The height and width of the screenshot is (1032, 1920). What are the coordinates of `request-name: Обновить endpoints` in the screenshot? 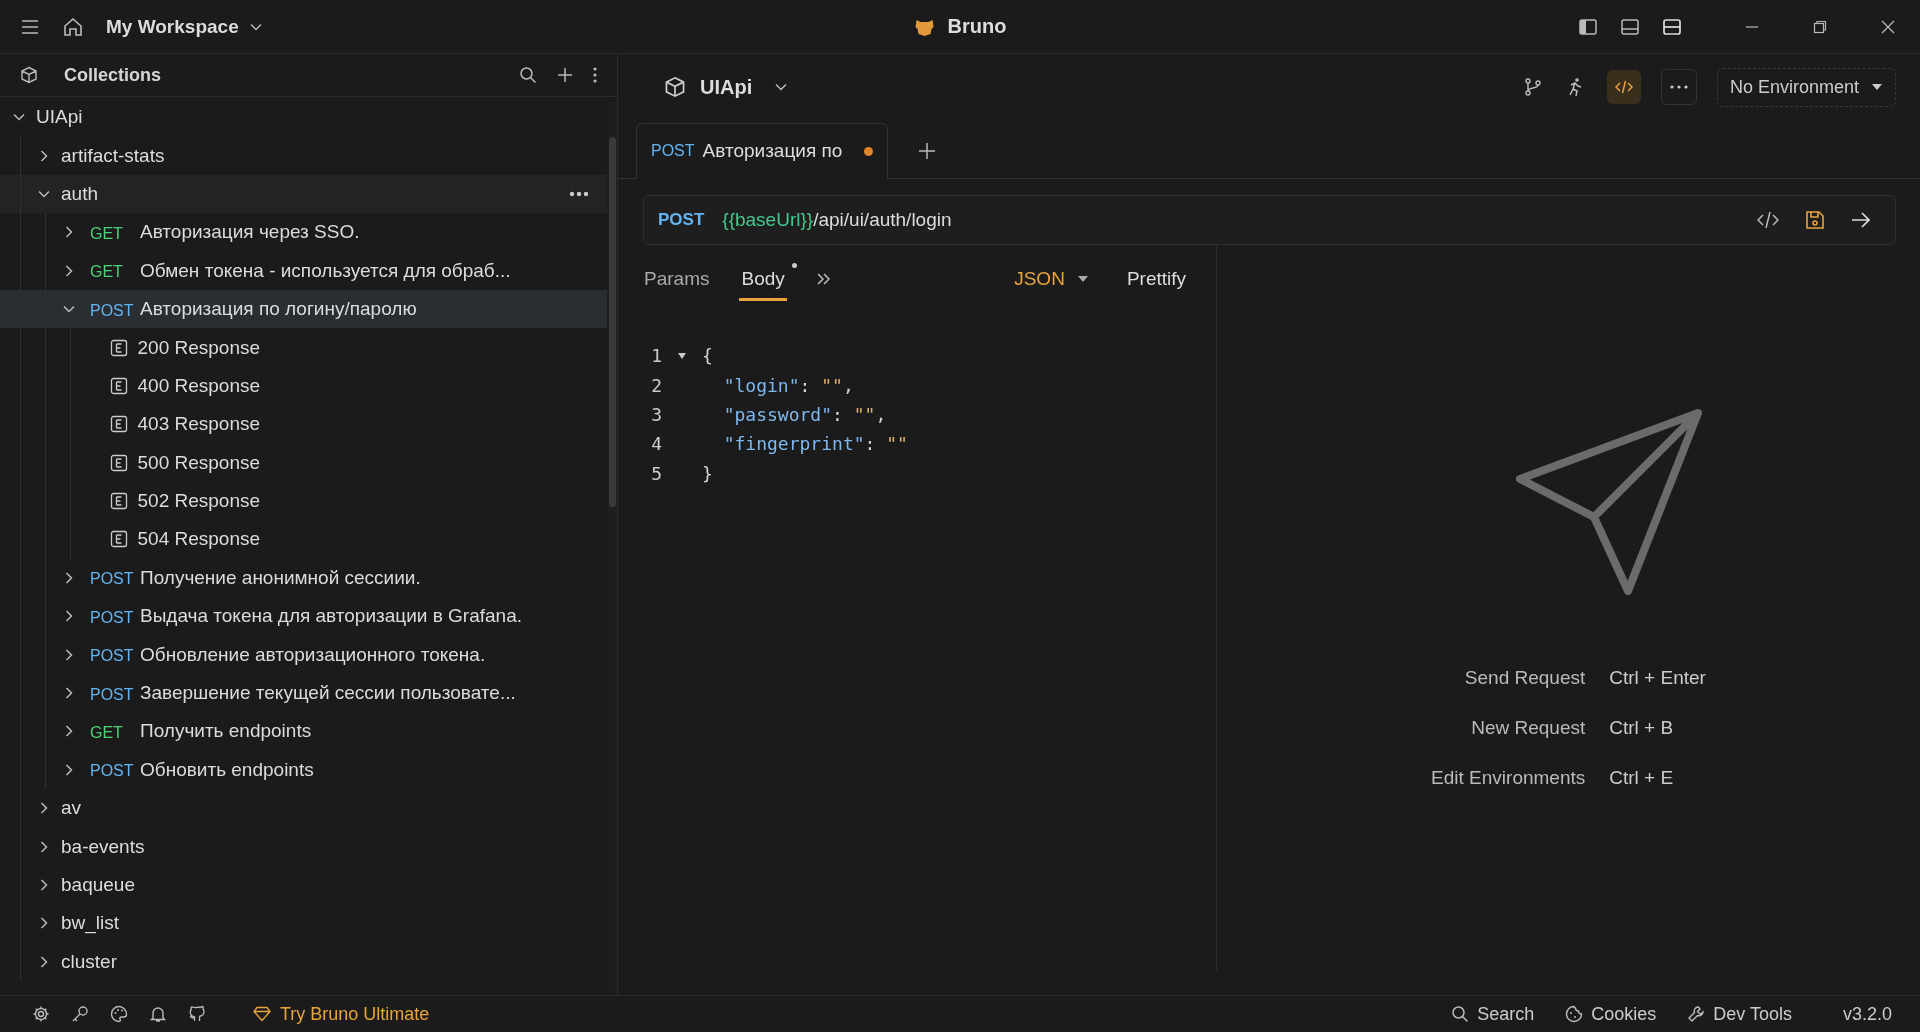 It's located at (227, 769).